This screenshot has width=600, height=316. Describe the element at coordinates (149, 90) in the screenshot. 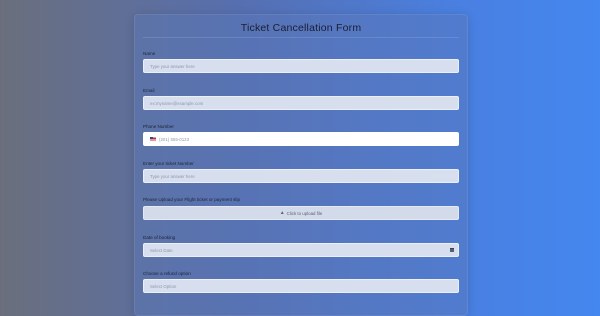

I see `email-label: Email` at that location.